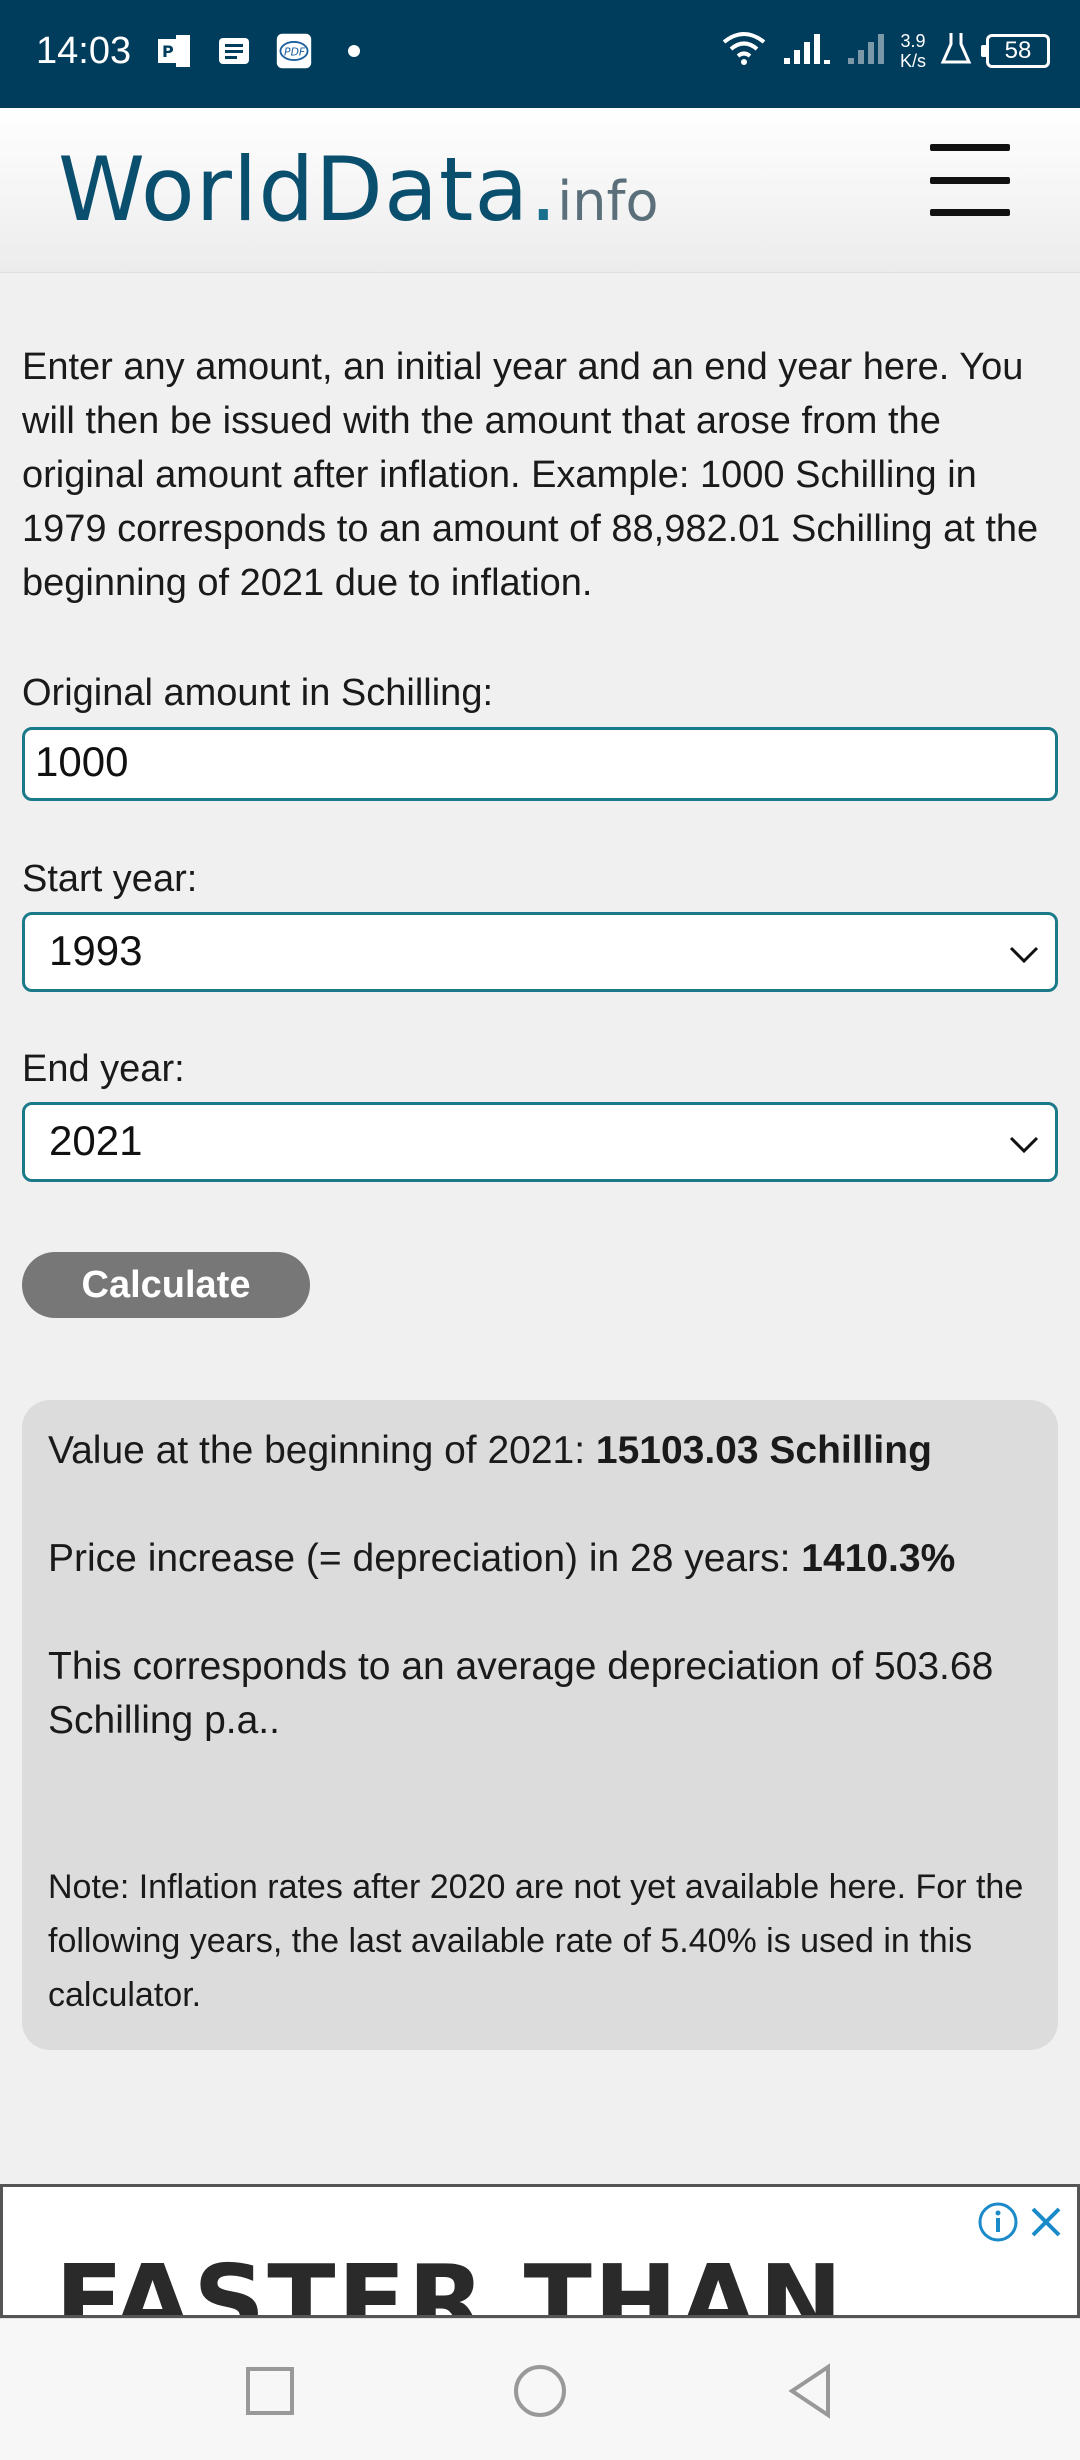  Describe the element at coordinates (540, 2162) in the screenshot. I see `content-gap` at that location.